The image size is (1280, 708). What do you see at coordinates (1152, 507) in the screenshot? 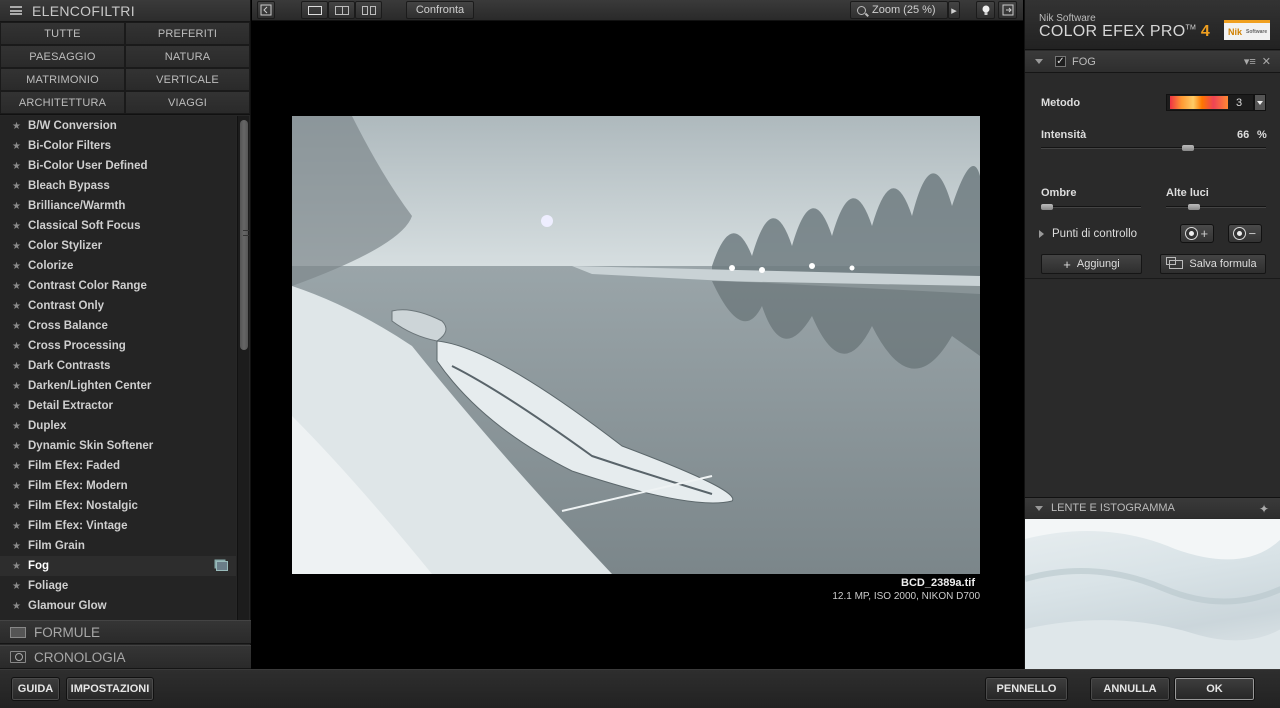
I see `lens-histogram-header: LENTE E ISTOGRAMMA ✦` at bounding box center [1152, 507].